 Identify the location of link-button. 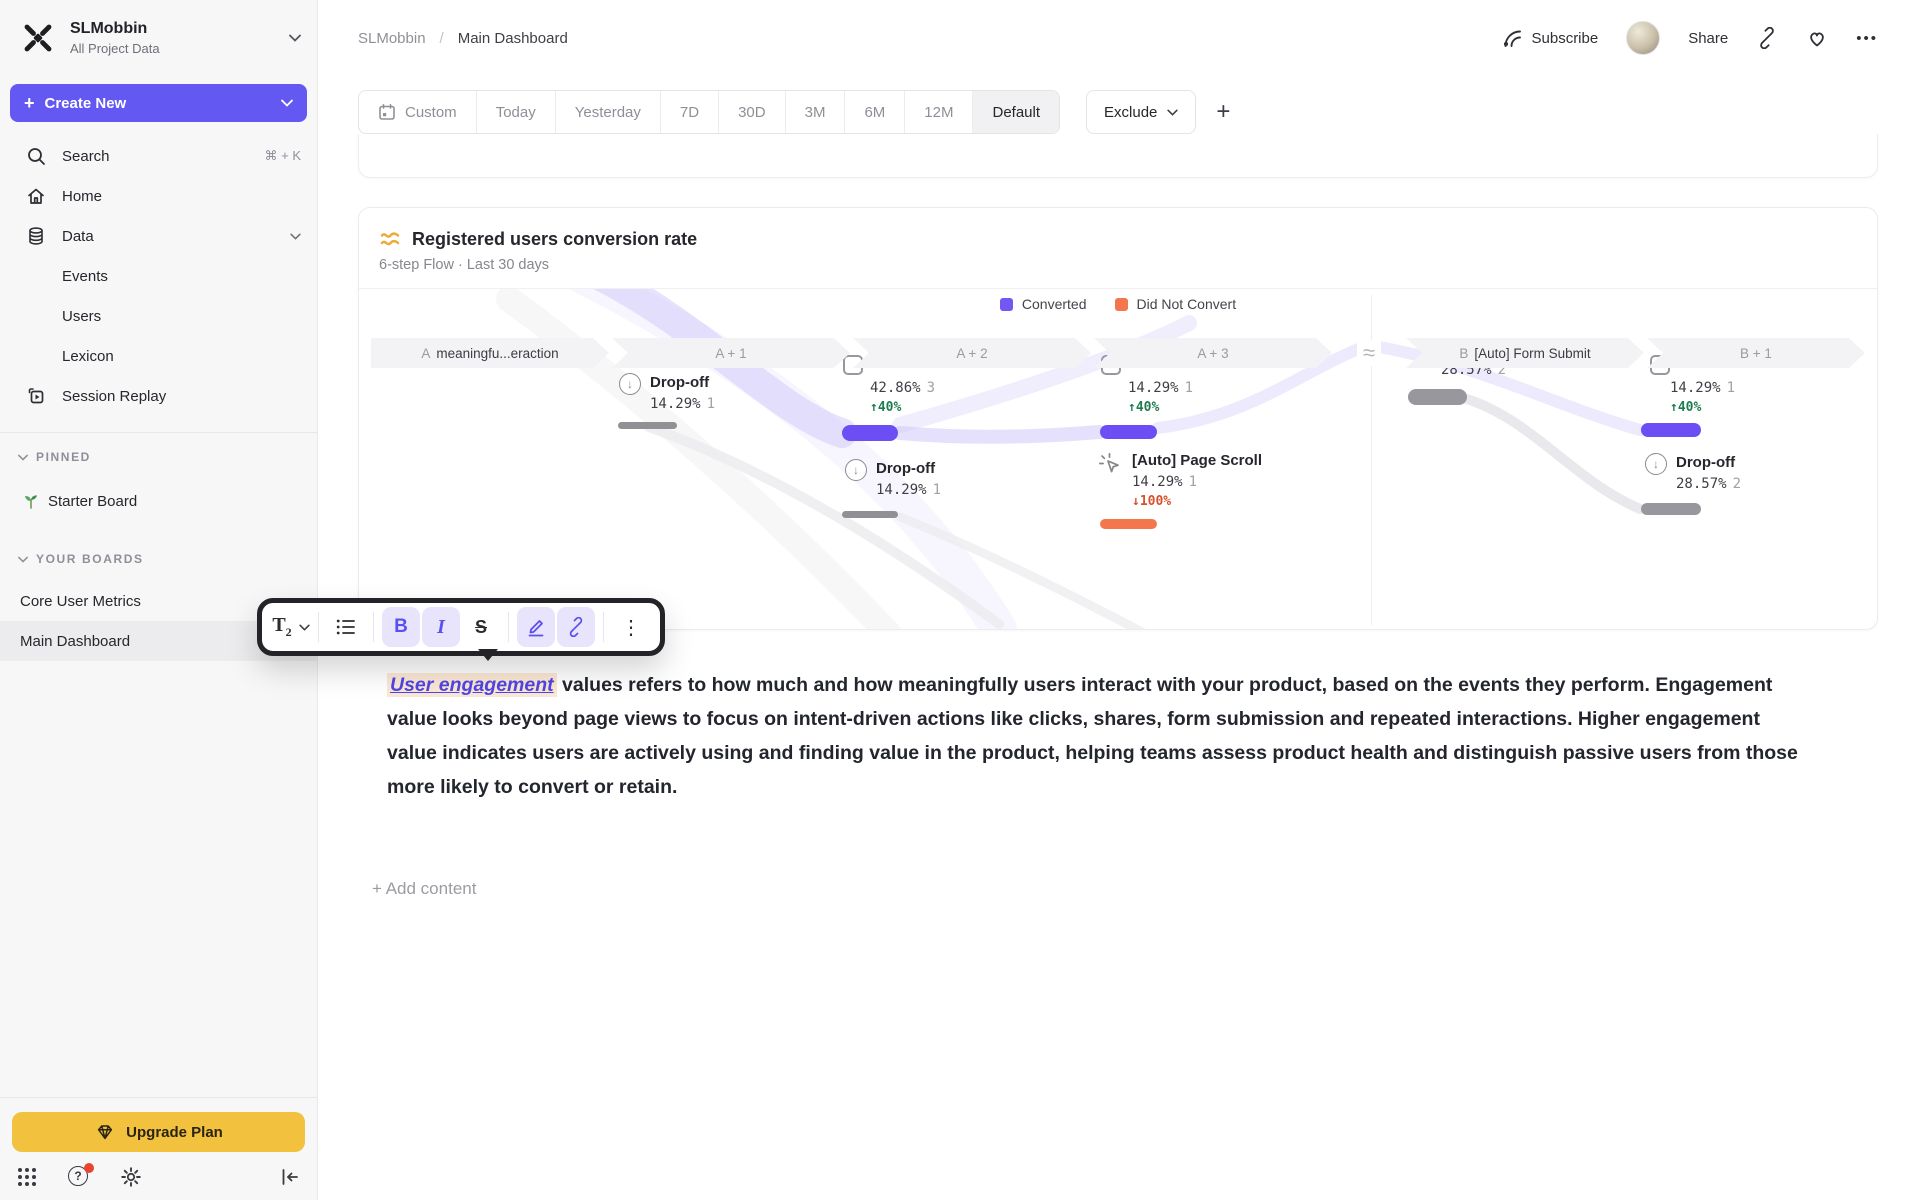
(576, 627).